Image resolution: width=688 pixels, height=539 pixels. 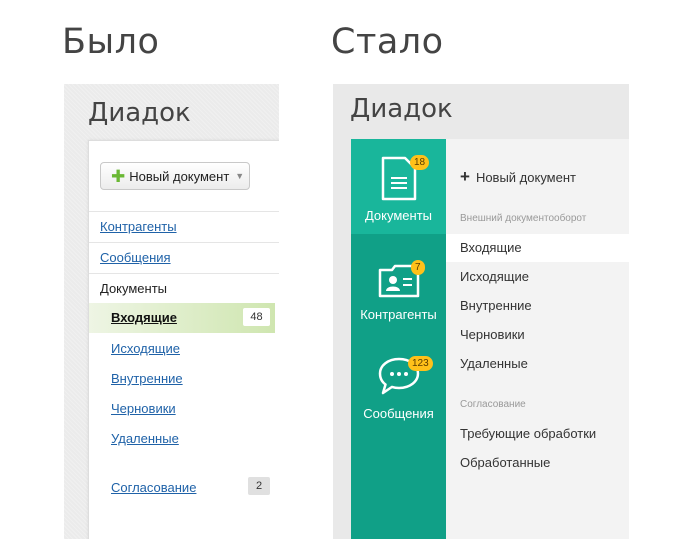 What do you see at coordinates (240, 176) in the screenshot?
I see `caret-down-icon: ▼` at bounding box center [240, 176].